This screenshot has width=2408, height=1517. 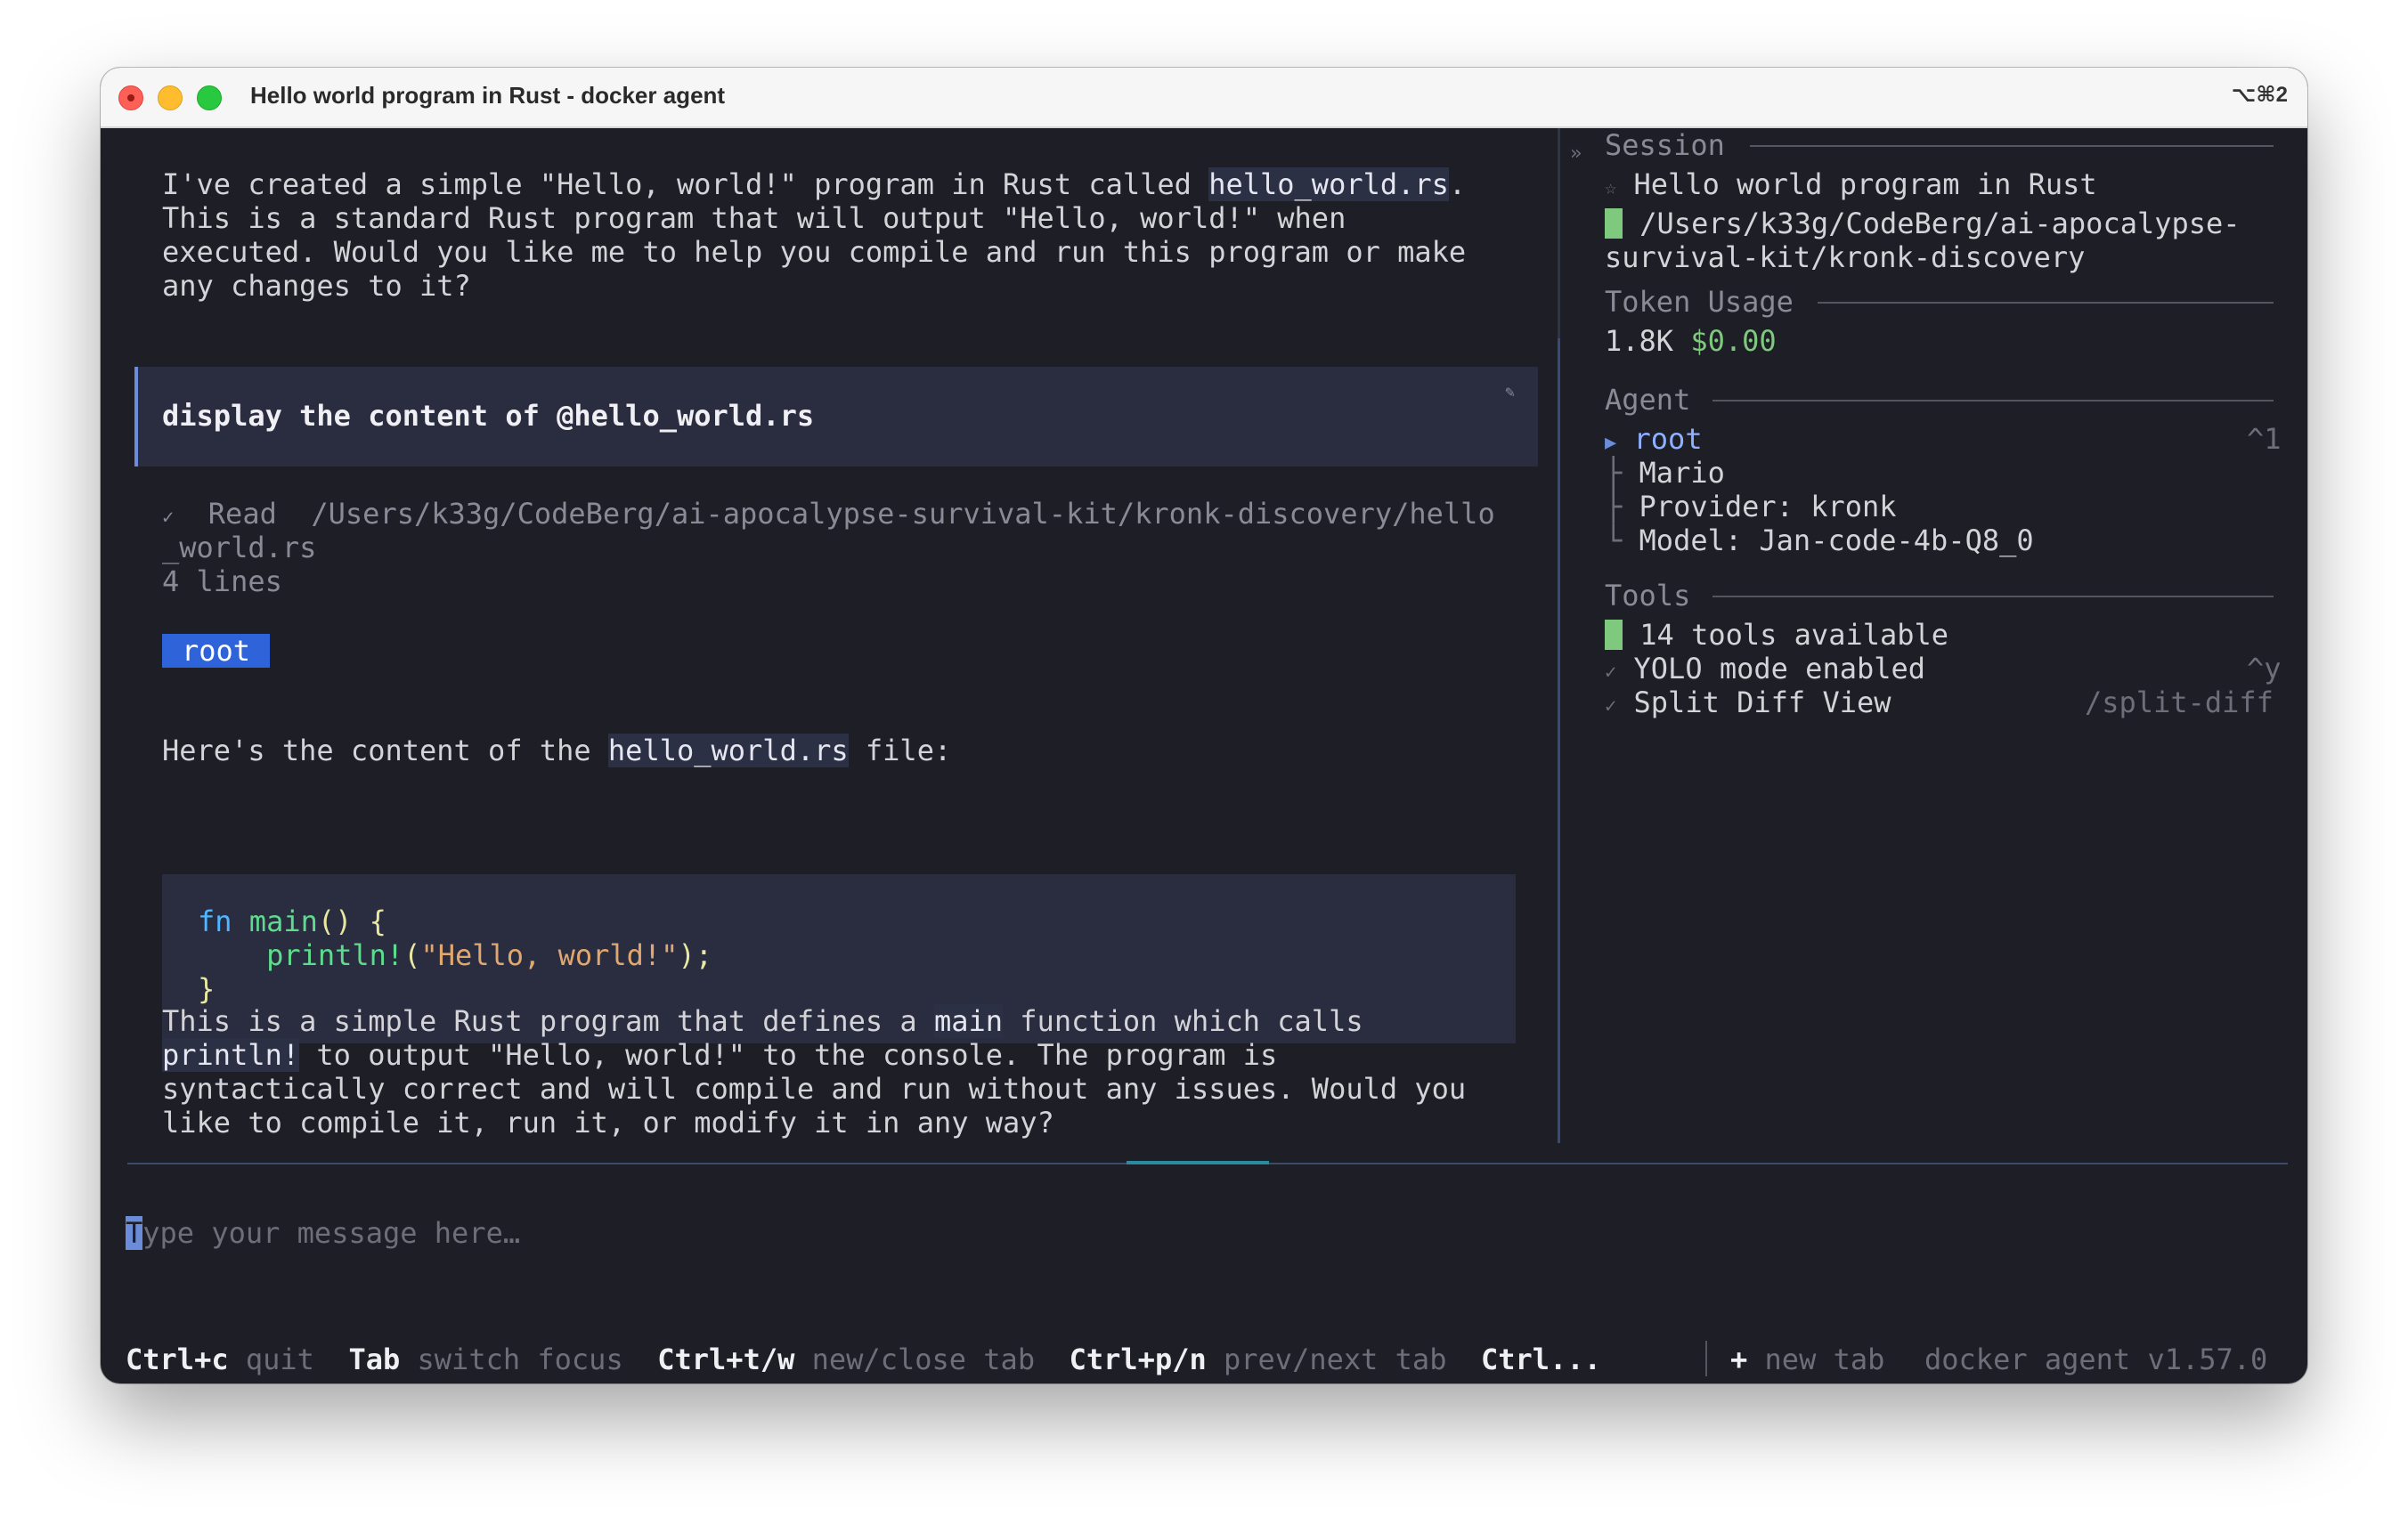 I want to click on session-path: /Users/k33g/CodeBerg/ai-apocalypse-, so click(x=1923, y=223).